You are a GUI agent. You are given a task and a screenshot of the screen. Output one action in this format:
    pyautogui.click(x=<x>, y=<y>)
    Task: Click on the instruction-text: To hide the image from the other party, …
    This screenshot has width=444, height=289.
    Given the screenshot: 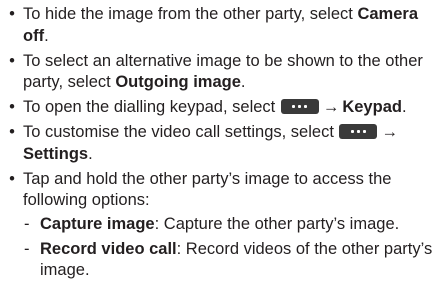 What is the action you would take?
    pyautogui.click(x=190, y=14)
    